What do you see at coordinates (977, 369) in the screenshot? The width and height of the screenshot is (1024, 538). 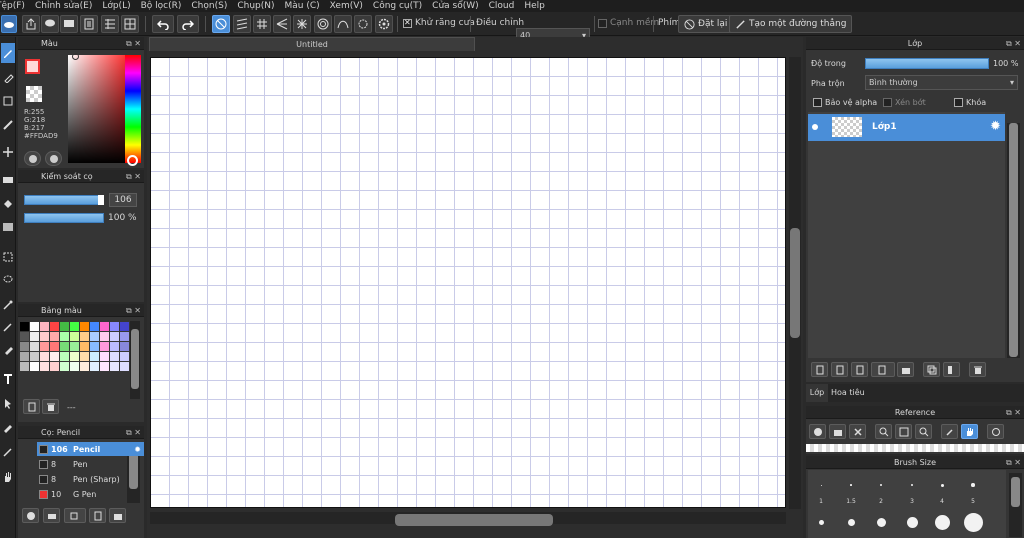 I see `delete-layer-button` at bounding box center [977, 369].